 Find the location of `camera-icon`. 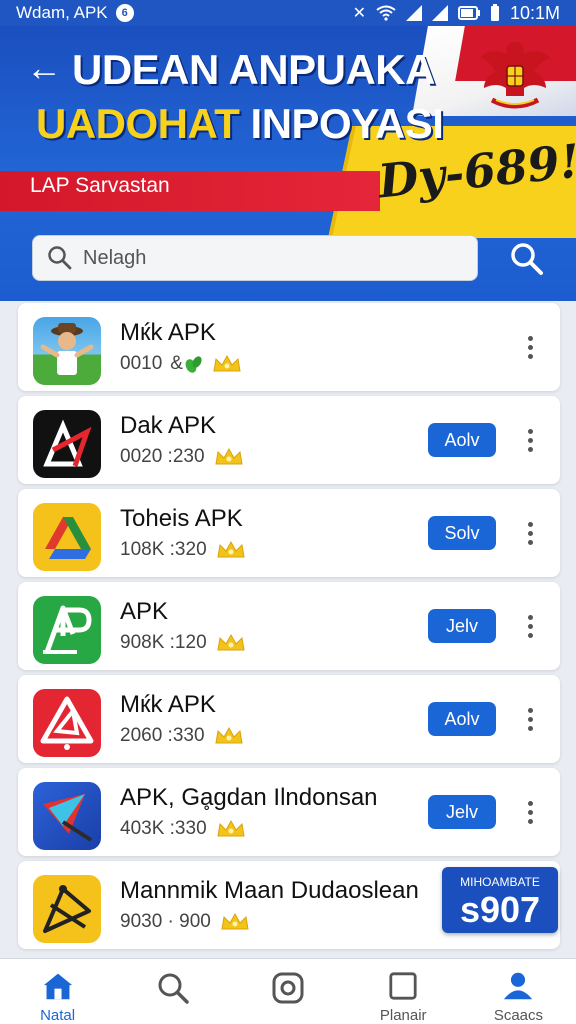

camera-icon is located at coordinates (288, 988).